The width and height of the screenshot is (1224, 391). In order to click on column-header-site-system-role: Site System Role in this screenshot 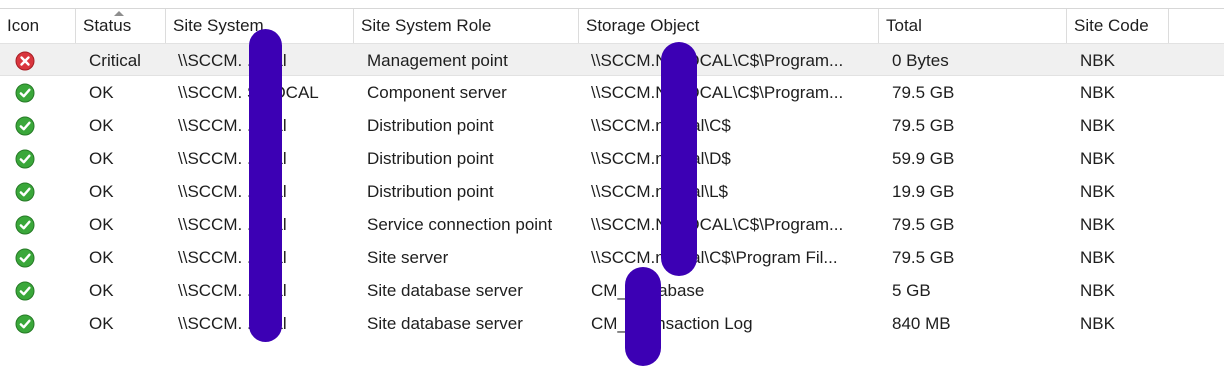, I will do `click(466, 26)`.